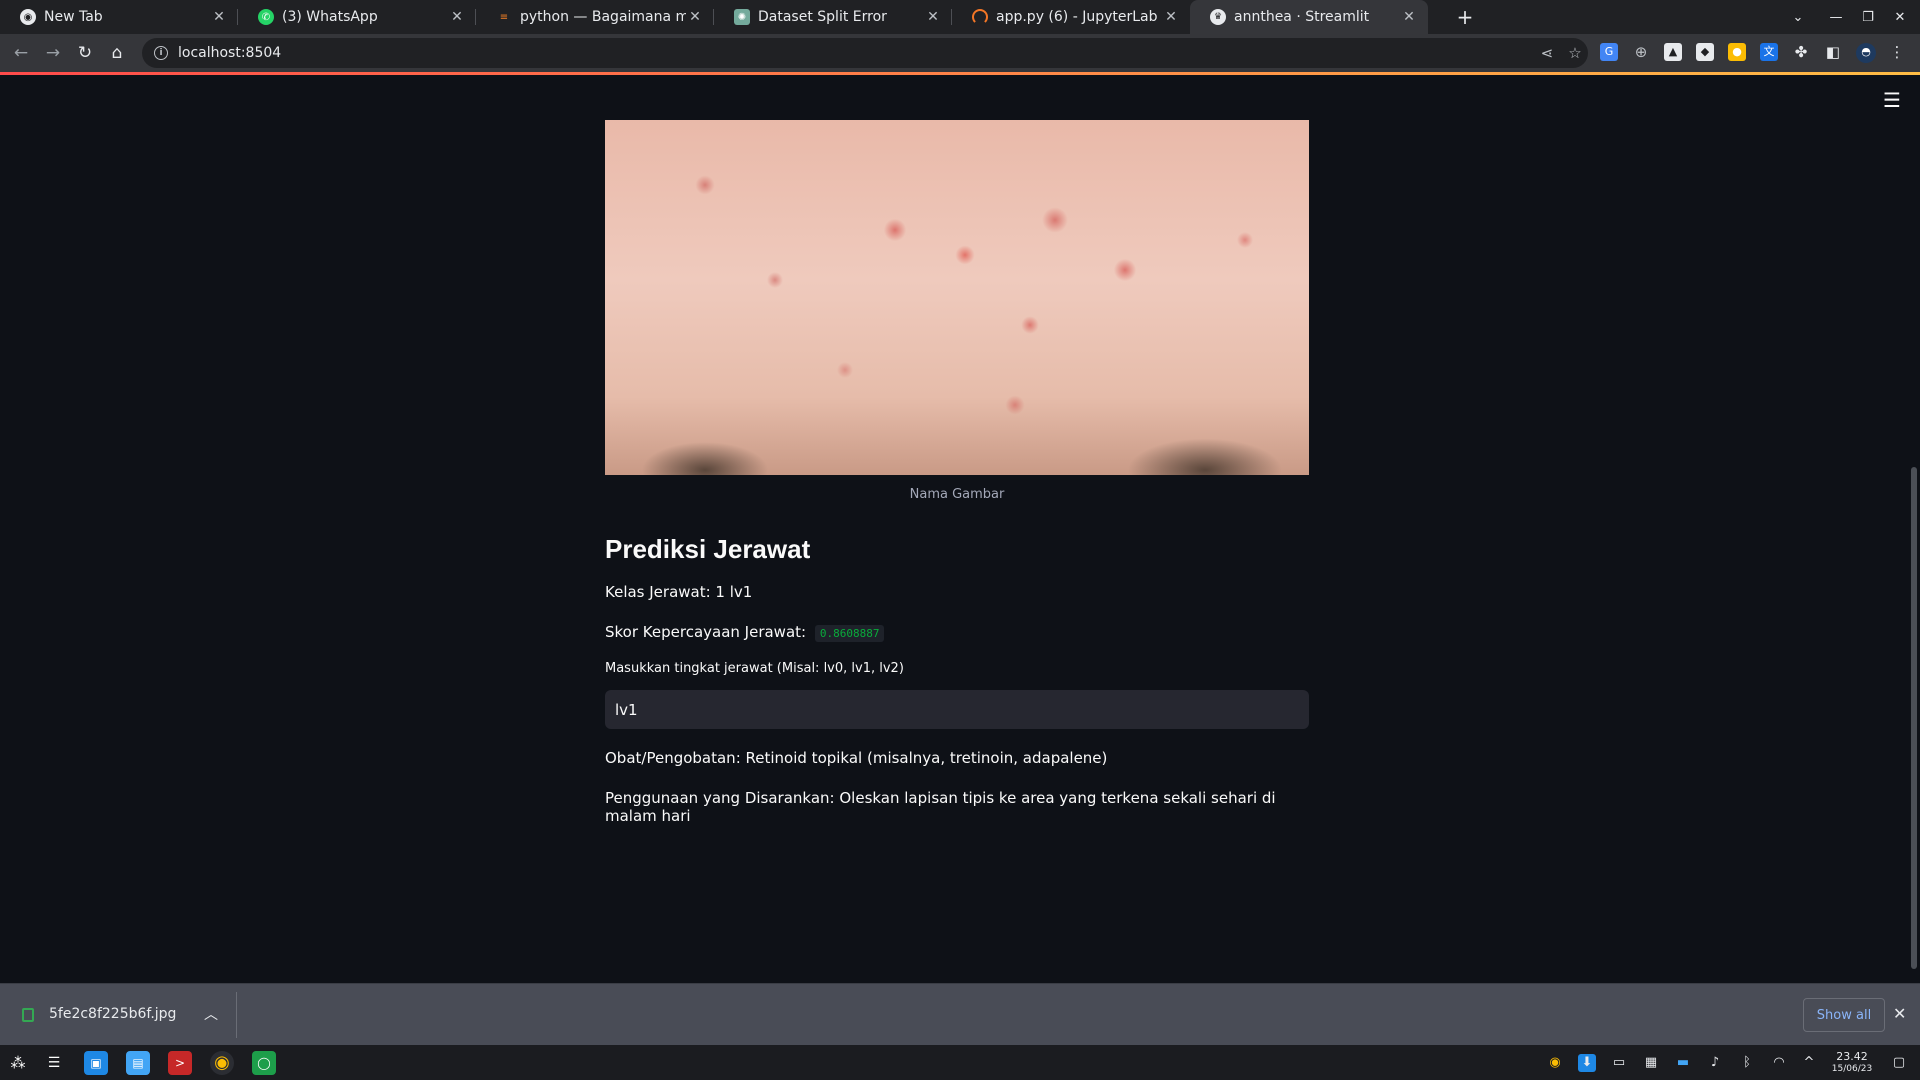  Describe the element at coordinates (266, 17) in the screenshot. I see `whatsapp-icon: ✆` at that location.